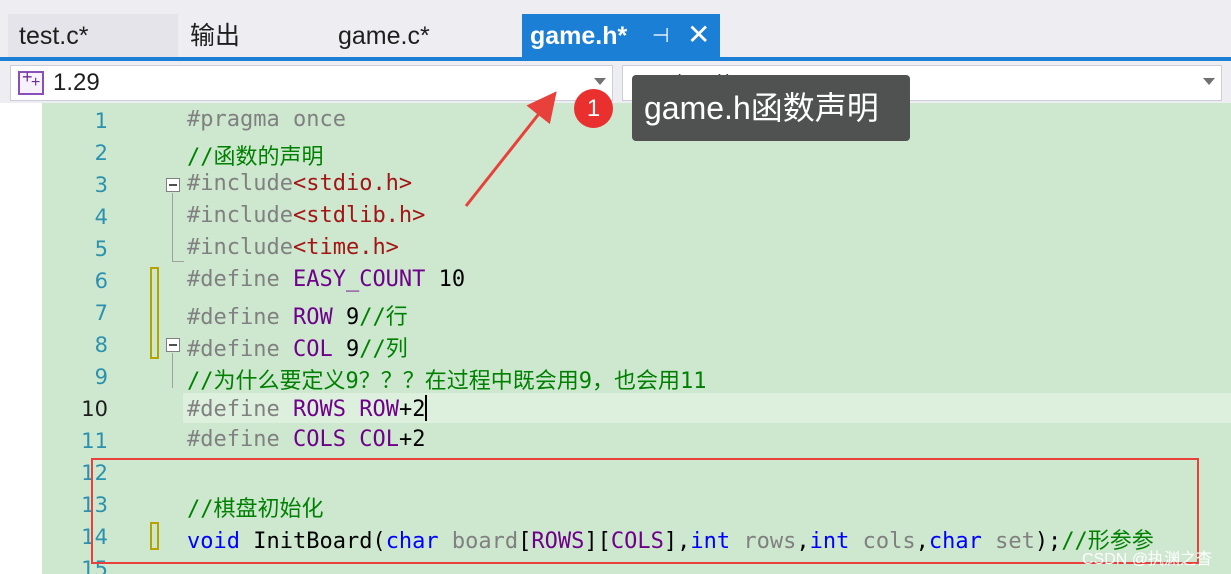 This screenshot has height=574, width=1231. Describe the element at coordinates (510, 149) in the screenshot. I see `annotation-arrow` at that location.